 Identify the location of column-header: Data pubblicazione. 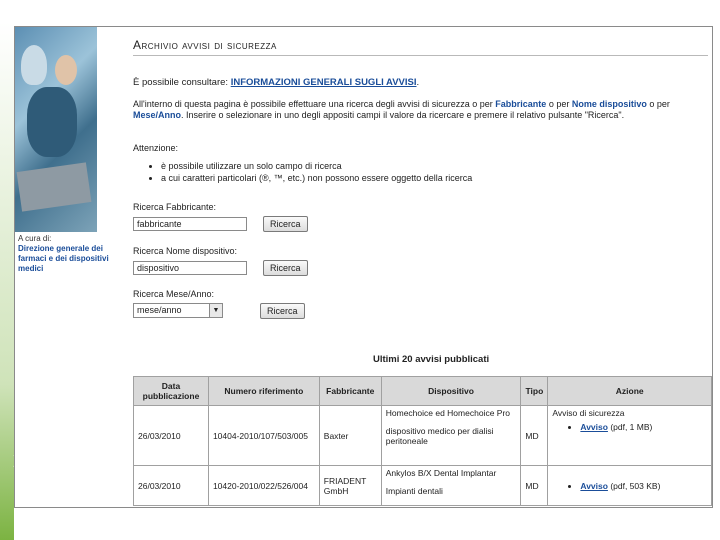
(171, 391).